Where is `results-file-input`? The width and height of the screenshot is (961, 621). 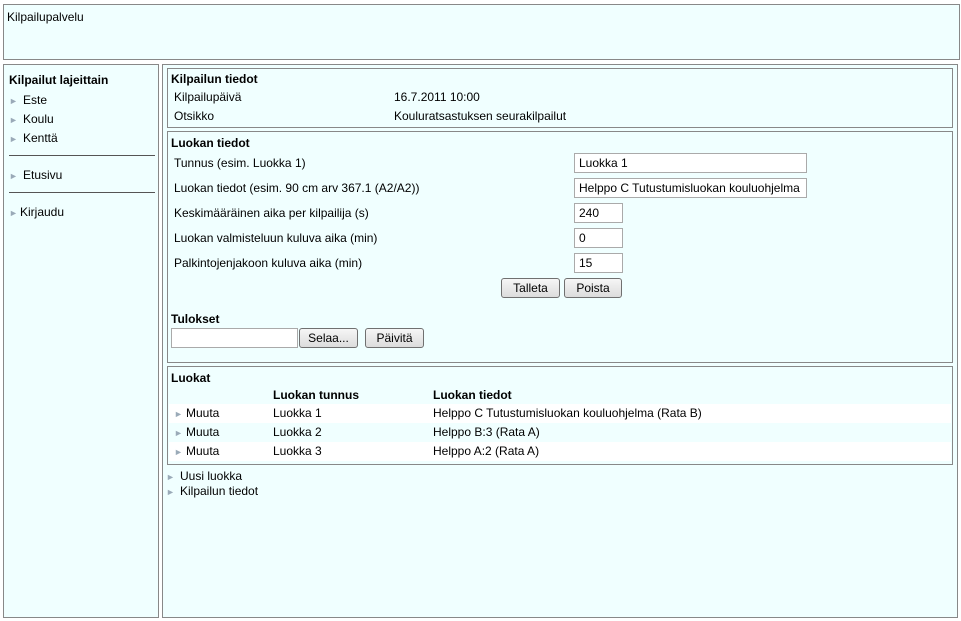 results-file-input is located at coordinates (234, 338).